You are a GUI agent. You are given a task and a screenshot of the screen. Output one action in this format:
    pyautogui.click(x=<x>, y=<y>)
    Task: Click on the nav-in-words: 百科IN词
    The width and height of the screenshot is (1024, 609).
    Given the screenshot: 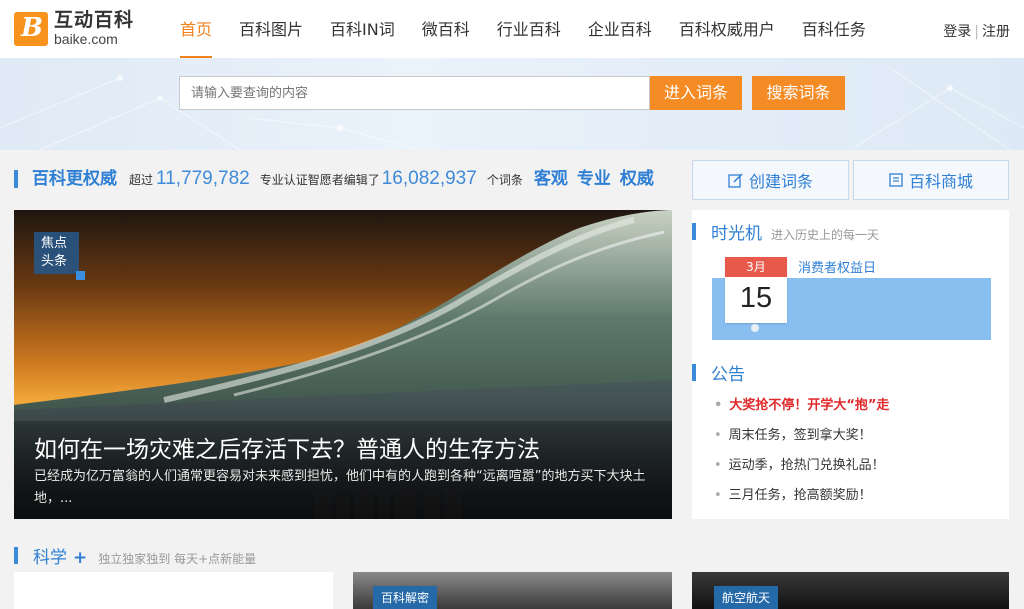 What is the action you would take?
    pyautogui.click(x=362, y=29)
    